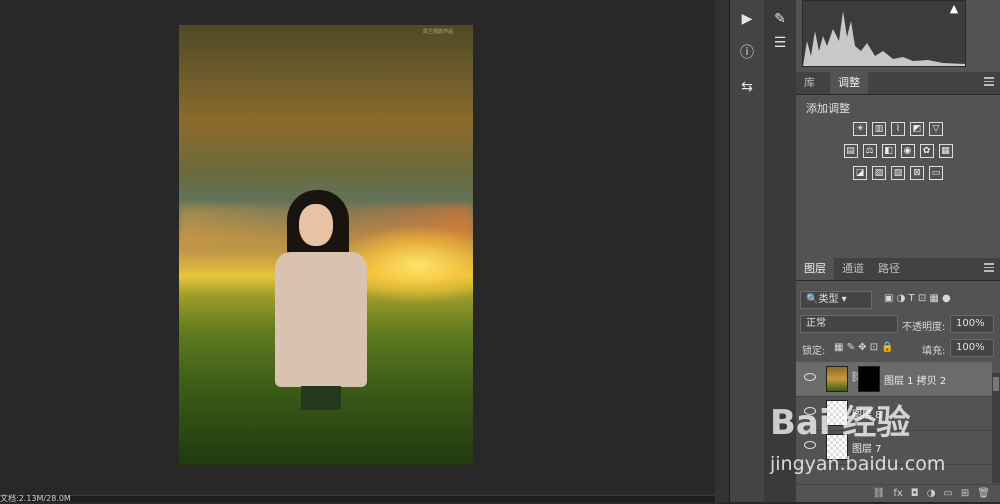  What do you see at coordinates (869, 151) in the screenshot?
I see `color-balance-icon: ⚖` at bounding box center [869, 151].